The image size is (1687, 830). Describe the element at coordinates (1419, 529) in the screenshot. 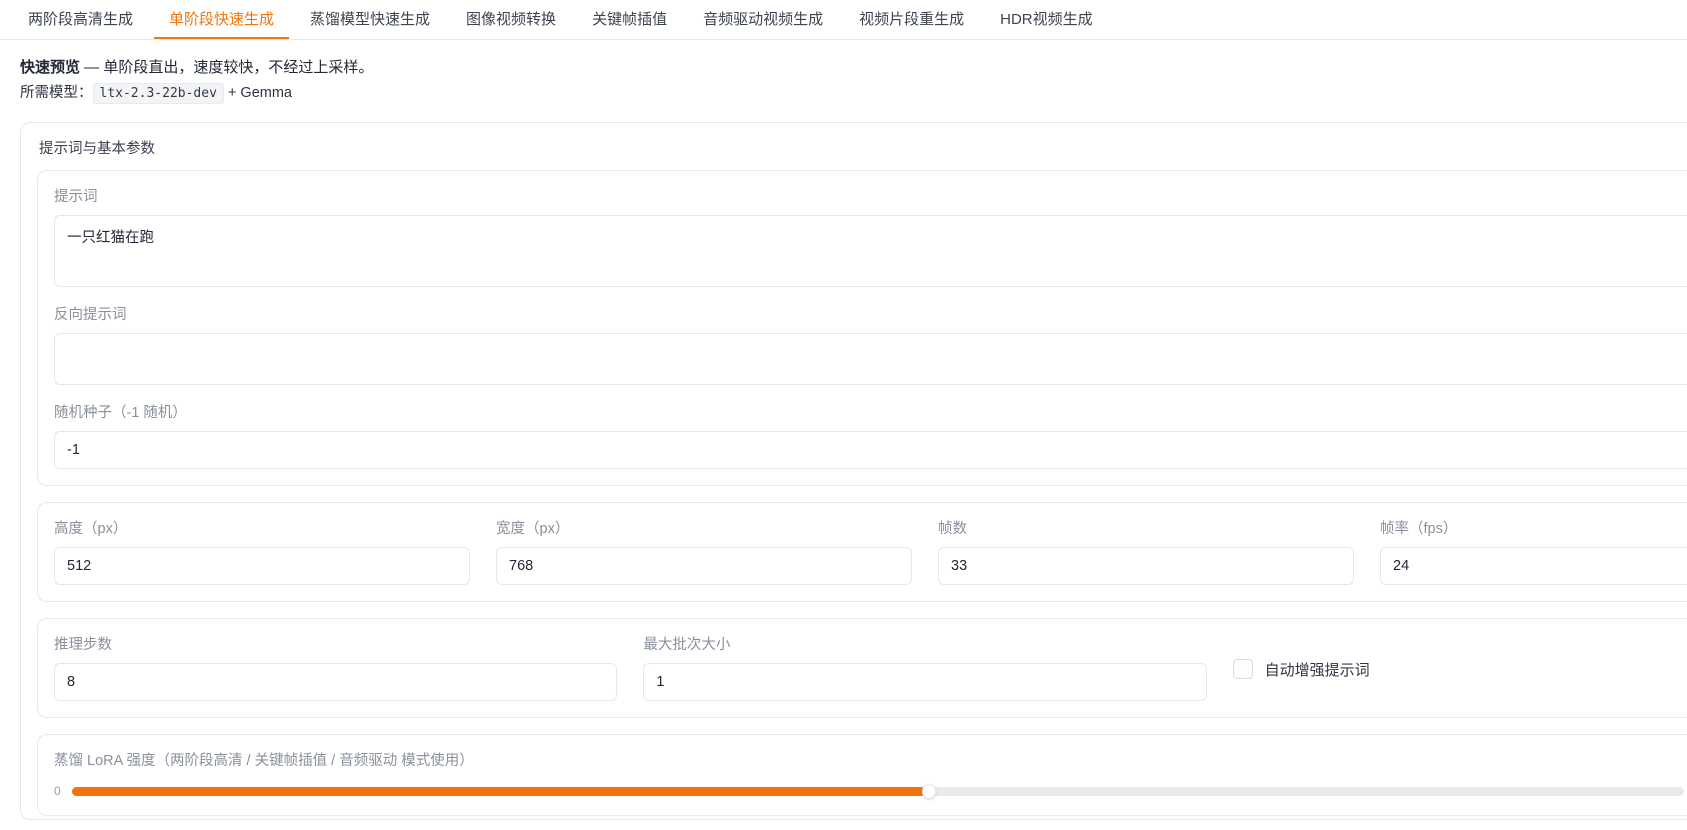

I see `fps-label: 帧率（fps）` at that location.